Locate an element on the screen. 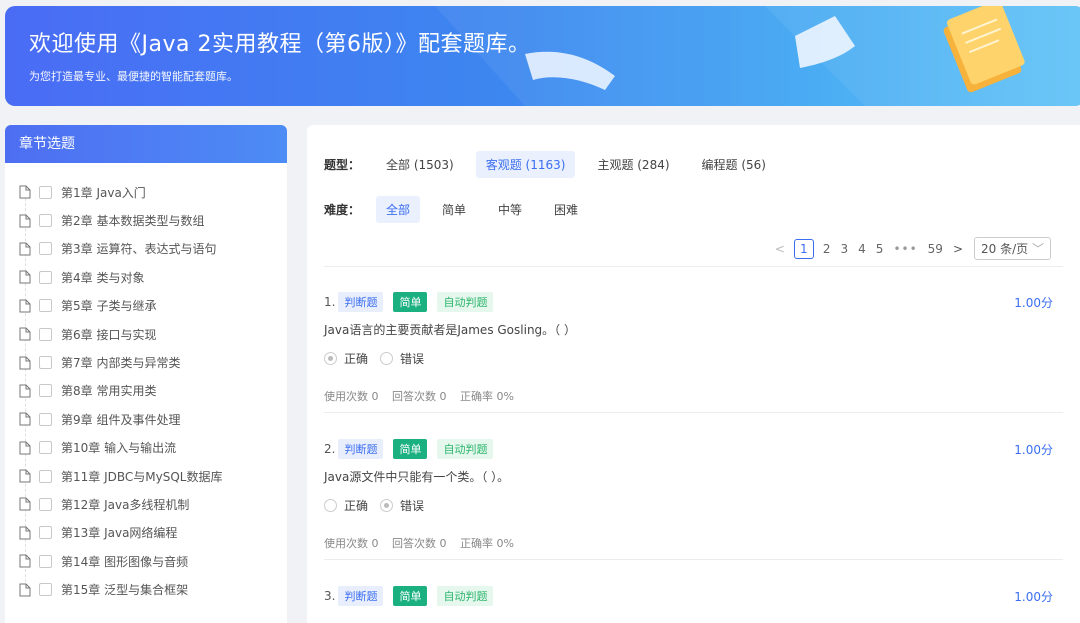 Image resolution: width=1080 pixels, height=623 pixels. chapter-item: 第5章 子类与继承 is located at coordinates (146, 306).